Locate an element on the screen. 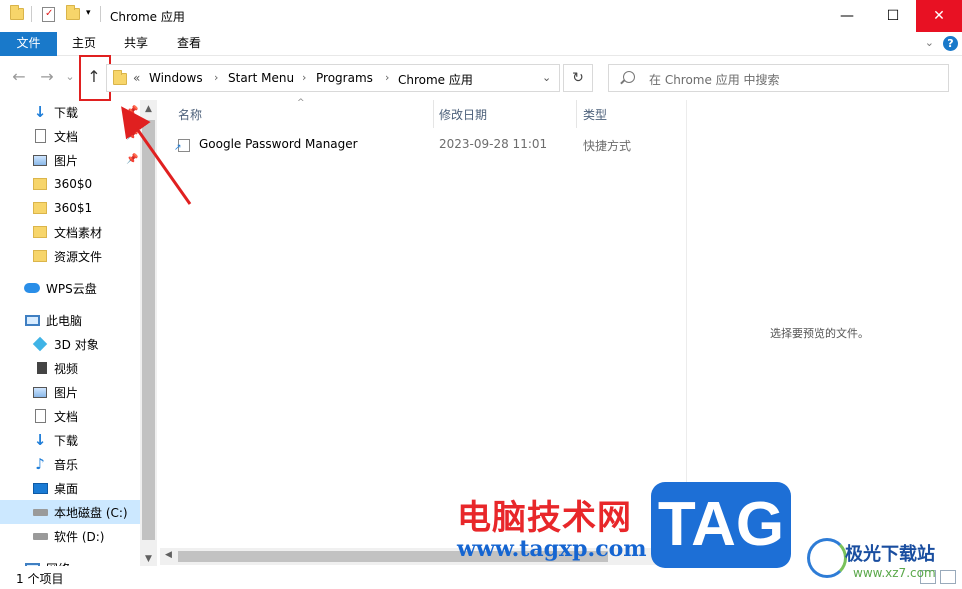 Image resolution: width=962 pixels, height=589 pixels. watermark-brand-url: www.xz7.com is located at coordinates (894, 573).